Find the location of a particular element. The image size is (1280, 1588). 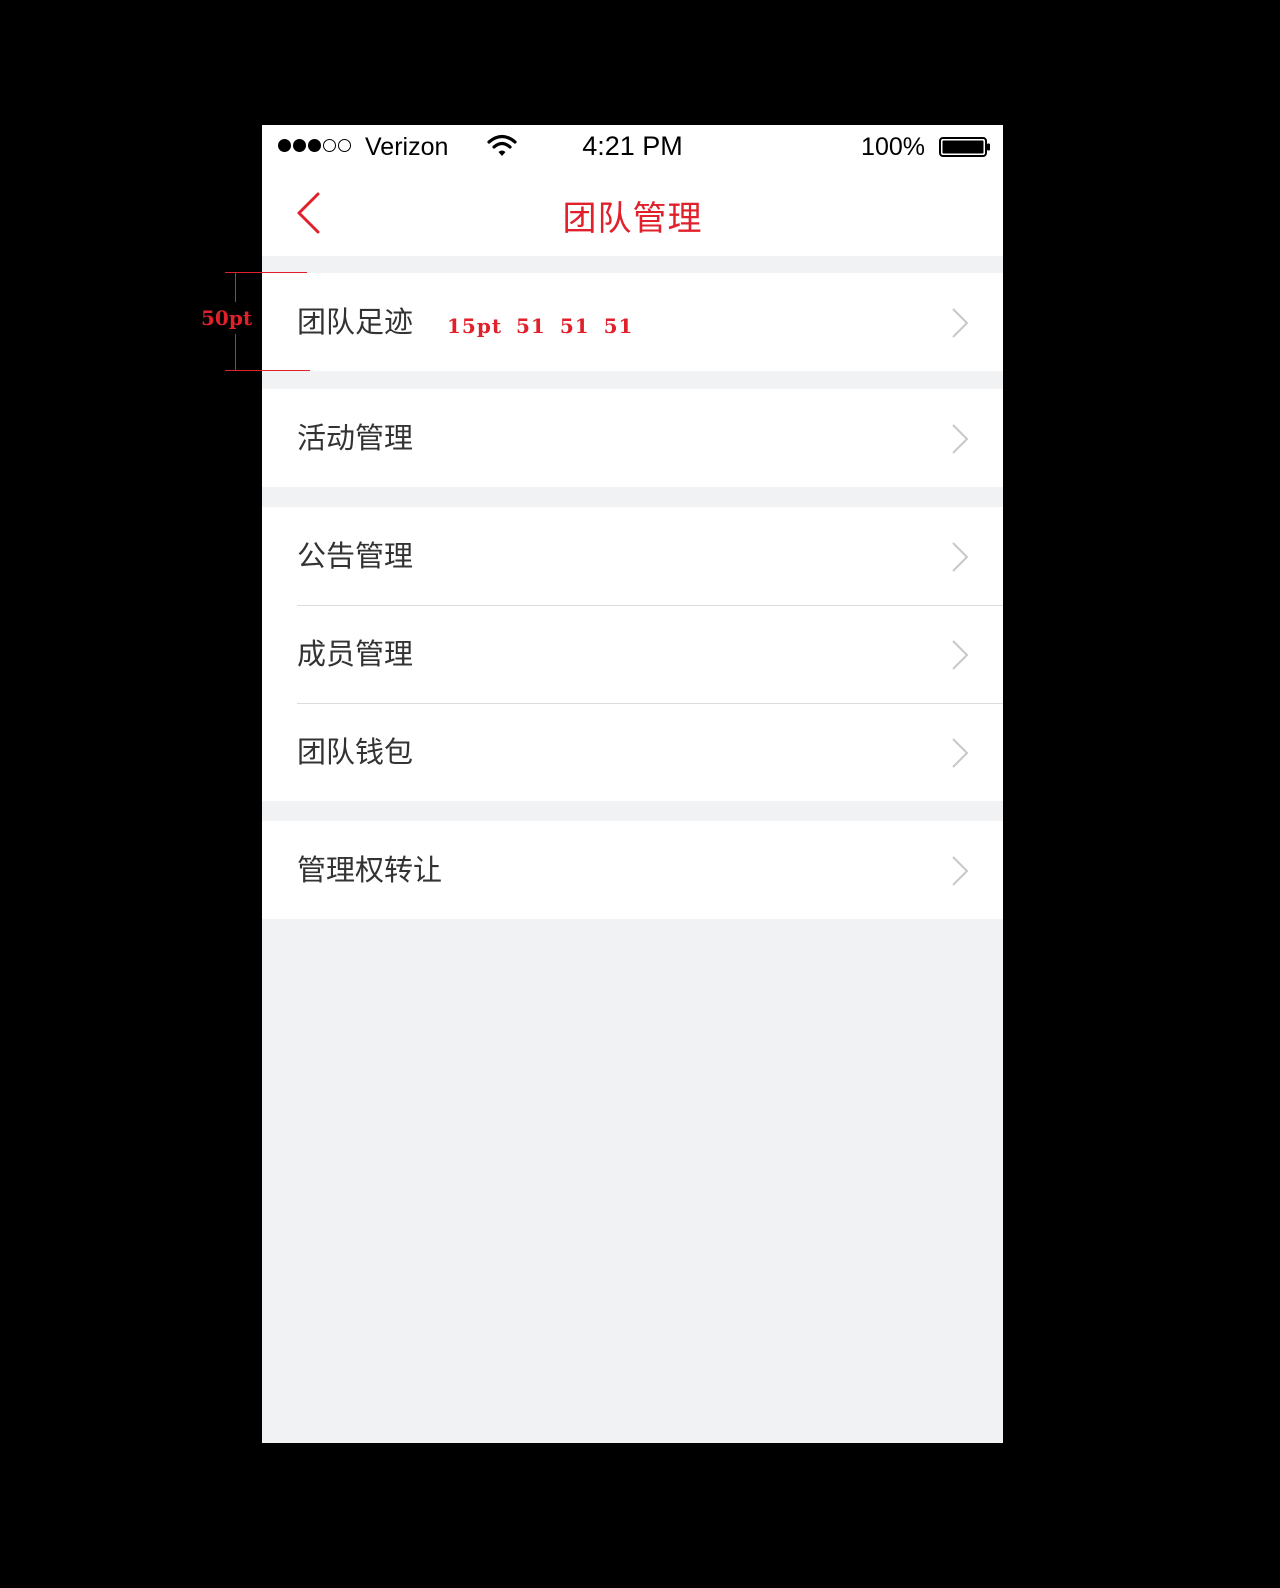

menu-item-label: 管理权转让 is located at coordinates (370, 870).